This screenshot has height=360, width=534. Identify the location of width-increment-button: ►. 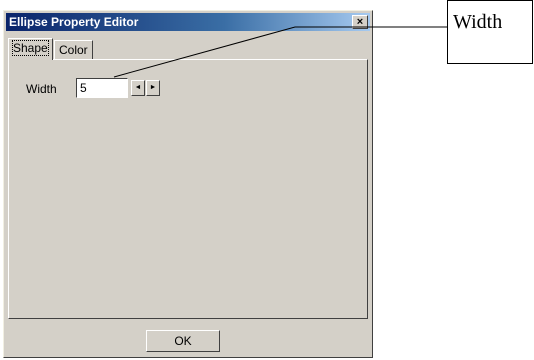
(153, 88).